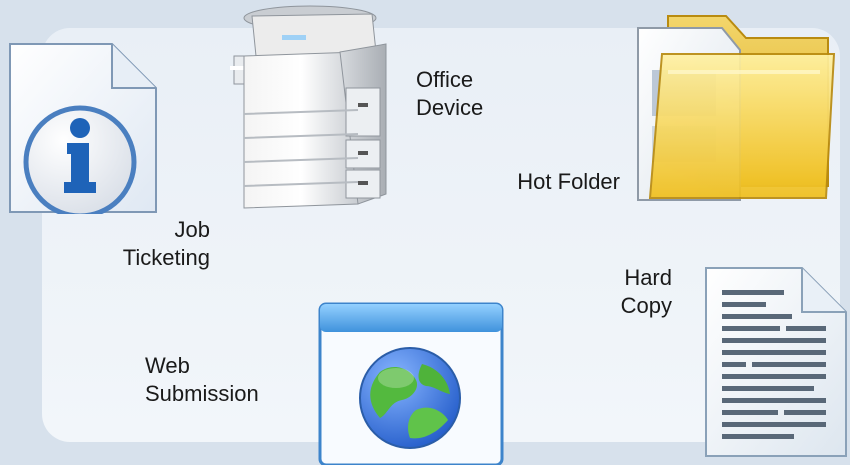 This screenshot has height=465, width=850. What do you see at coordinates (776, 362) in the screenshot?
I see `paper-document-icon` at bounding box center [776, 362].